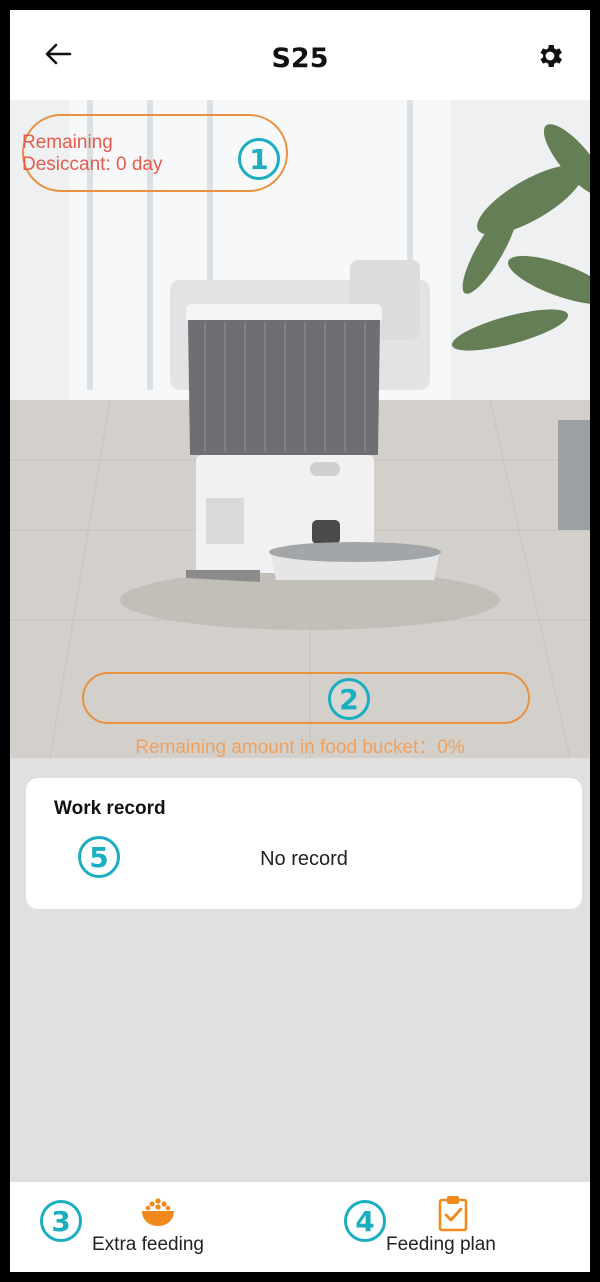 This screenshot has height=1282, width=600. I want to click on back-button, so click(58, 54).